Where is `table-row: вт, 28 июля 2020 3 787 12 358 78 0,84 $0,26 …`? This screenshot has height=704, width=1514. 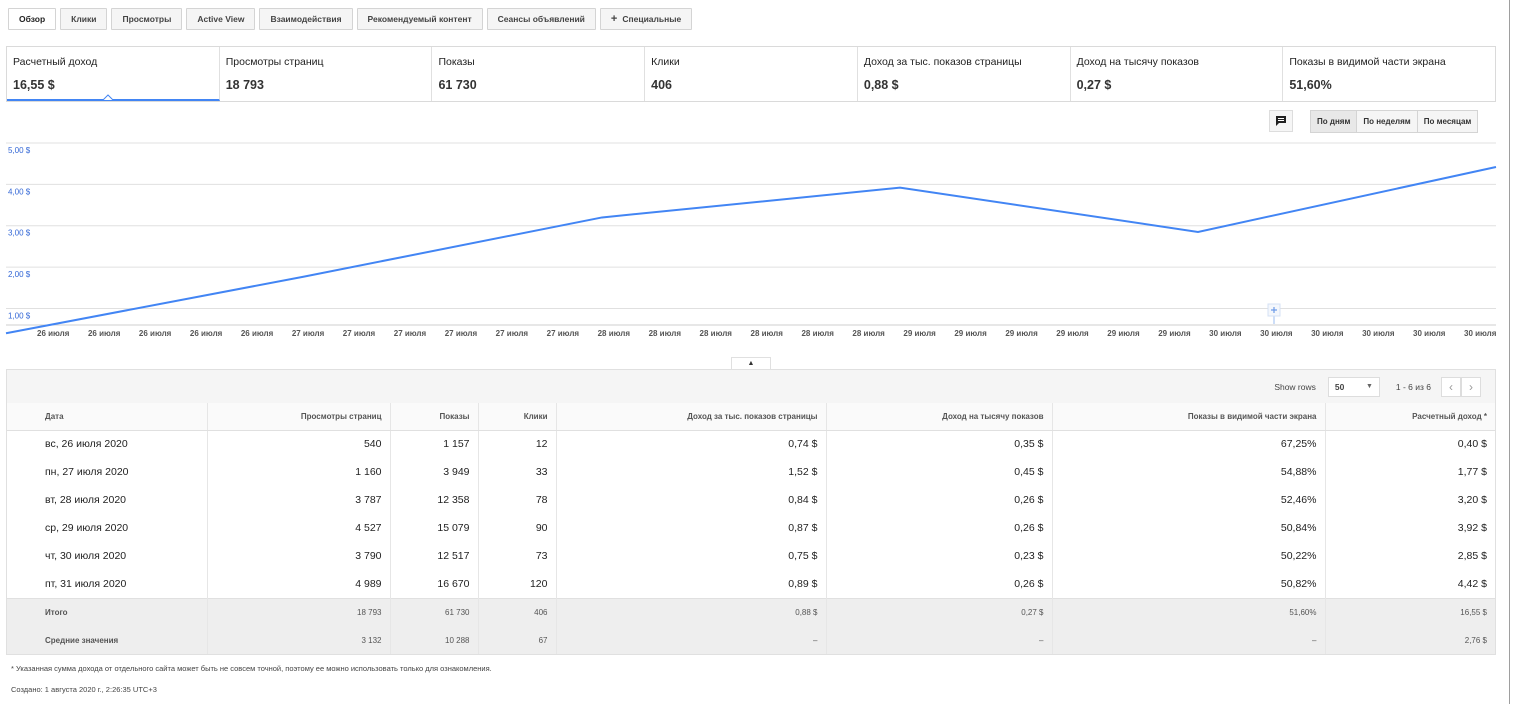 table-row: вт, 28 июля 2020 3 787 12 358 78 0,84 $0,26 … is located at coordinates (751, 500).